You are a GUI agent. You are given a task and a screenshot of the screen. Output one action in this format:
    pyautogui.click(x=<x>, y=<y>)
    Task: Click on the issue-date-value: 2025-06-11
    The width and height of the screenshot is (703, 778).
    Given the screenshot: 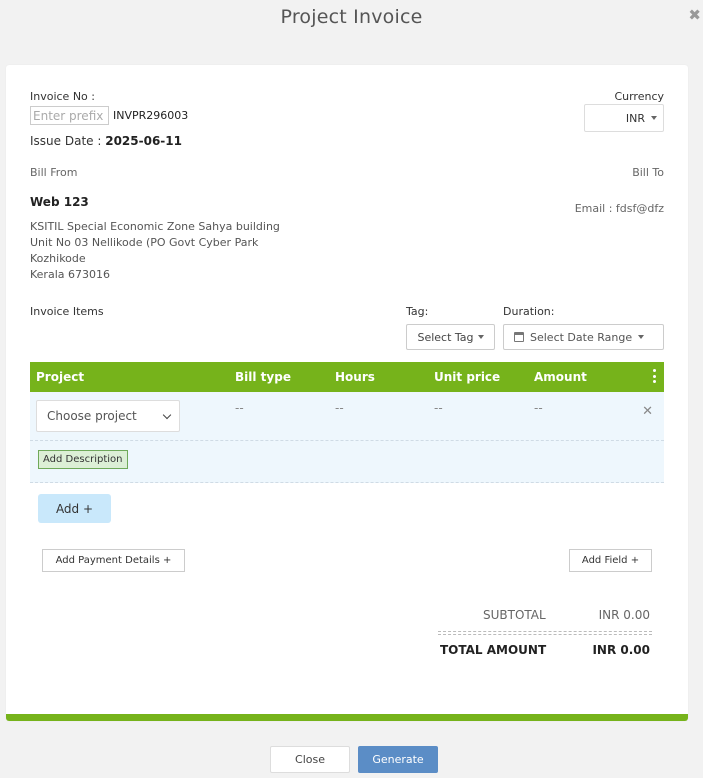 What is the action you would take?
    pyautogui.click(x=143, y=141)
    